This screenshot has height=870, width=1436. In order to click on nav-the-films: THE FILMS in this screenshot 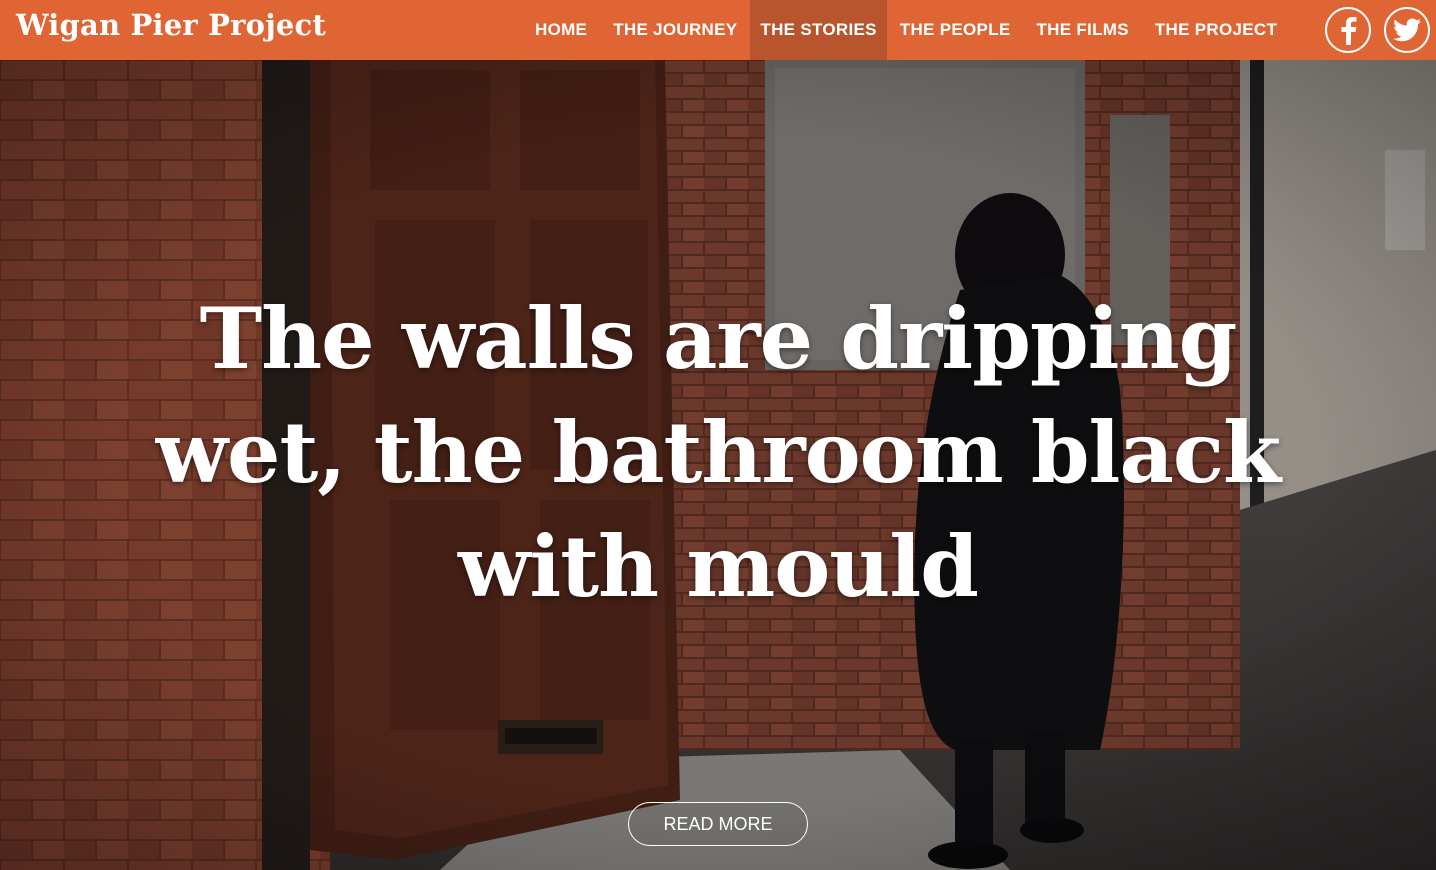, I will do `click(1082, 30)`.